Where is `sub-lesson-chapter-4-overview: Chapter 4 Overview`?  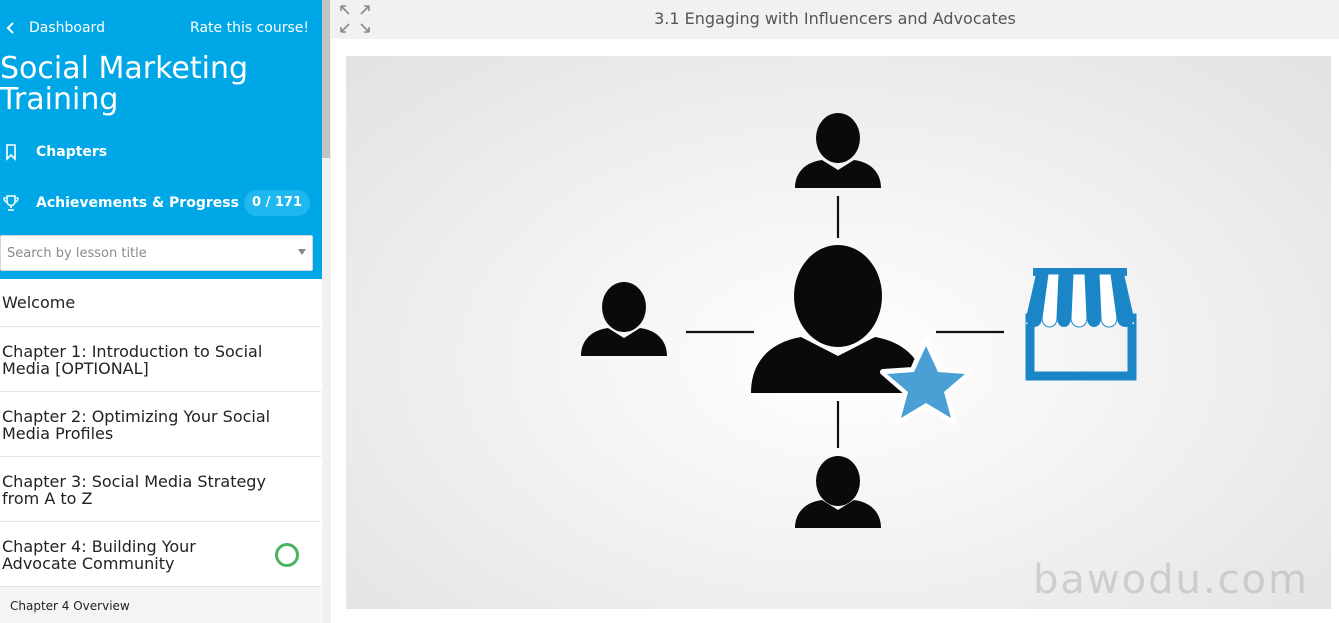
sub-lesson-chapter-4-overview: Chapter 4 Overview is located at coordinates (160, 605).